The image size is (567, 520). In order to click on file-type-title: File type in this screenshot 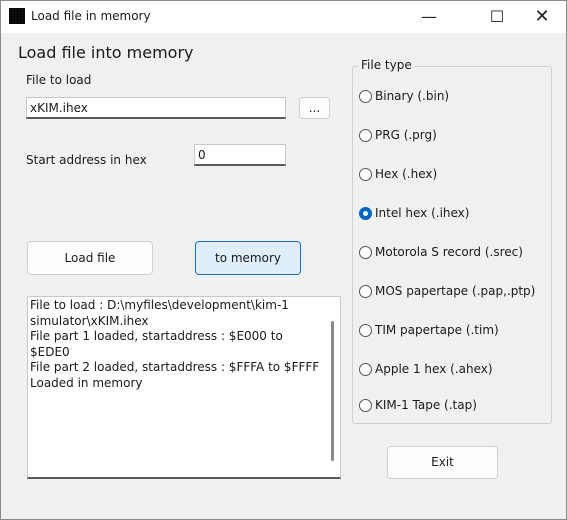, I will do `click(386, 65)`.